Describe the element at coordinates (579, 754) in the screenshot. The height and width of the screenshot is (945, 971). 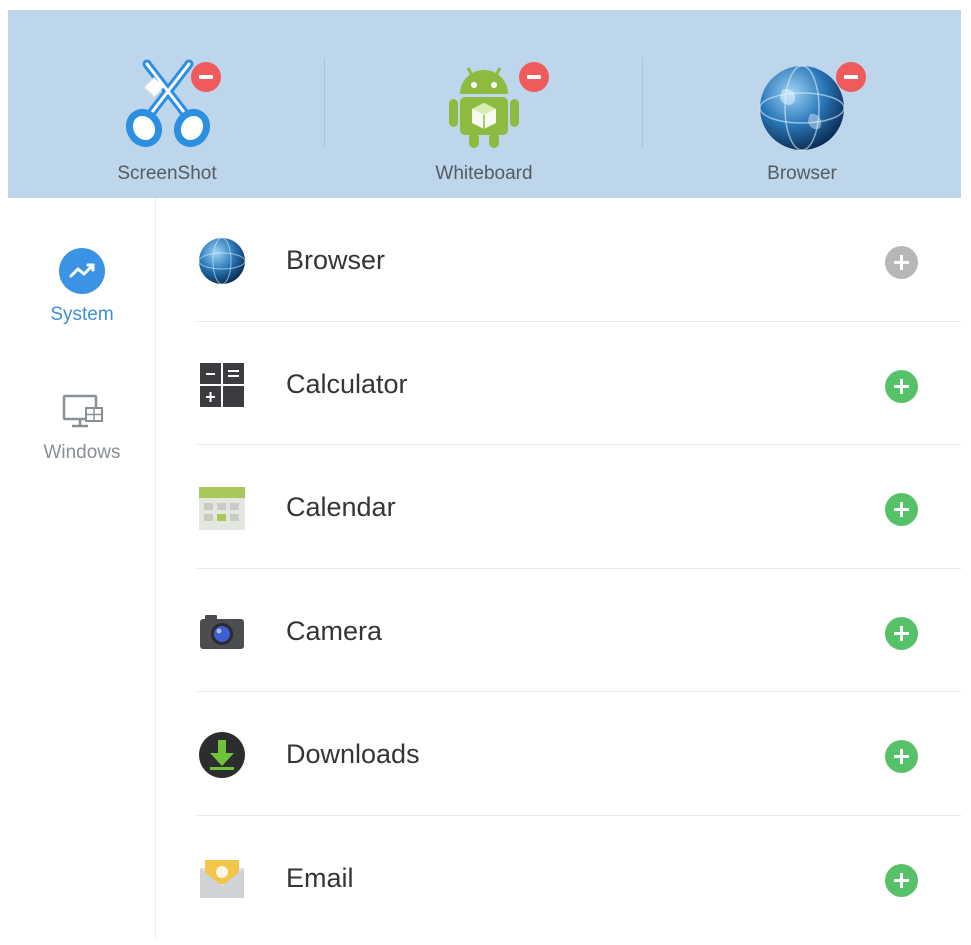
I see `list-item: Downloads` at that location.